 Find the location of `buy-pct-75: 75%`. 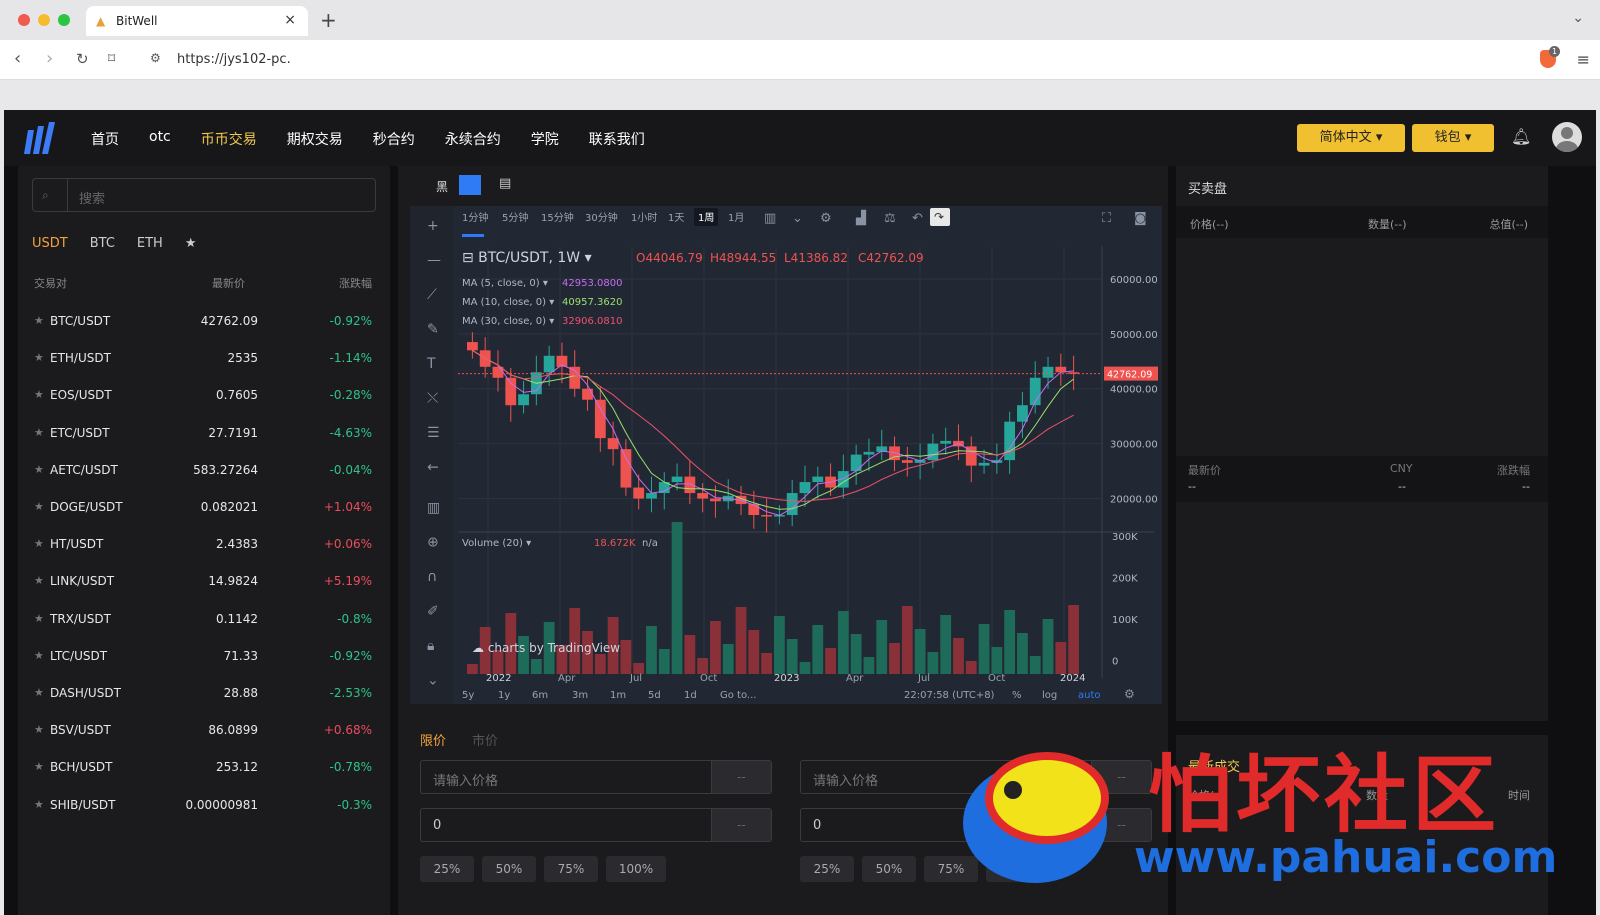

buy-pct-75: 75% is located at coordinates (571, 869).